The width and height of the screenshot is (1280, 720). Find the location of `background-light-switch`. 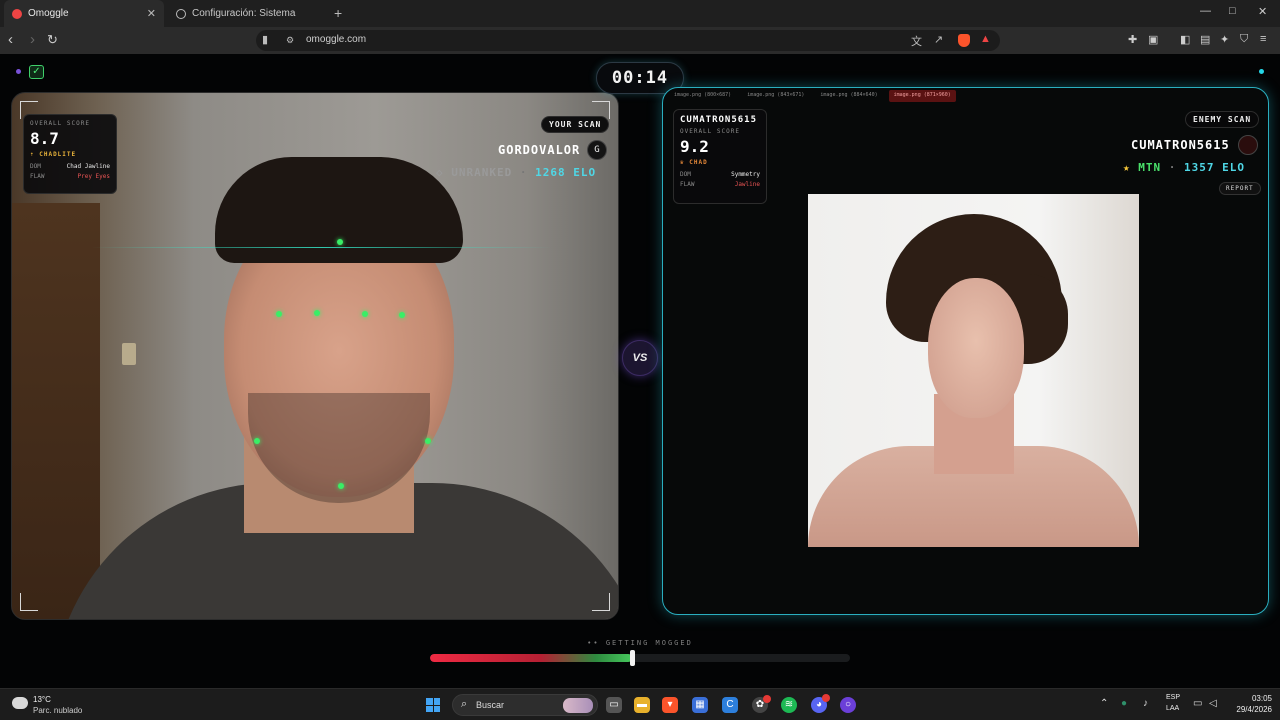

background-light-switch is located at coordinates (129, 354).